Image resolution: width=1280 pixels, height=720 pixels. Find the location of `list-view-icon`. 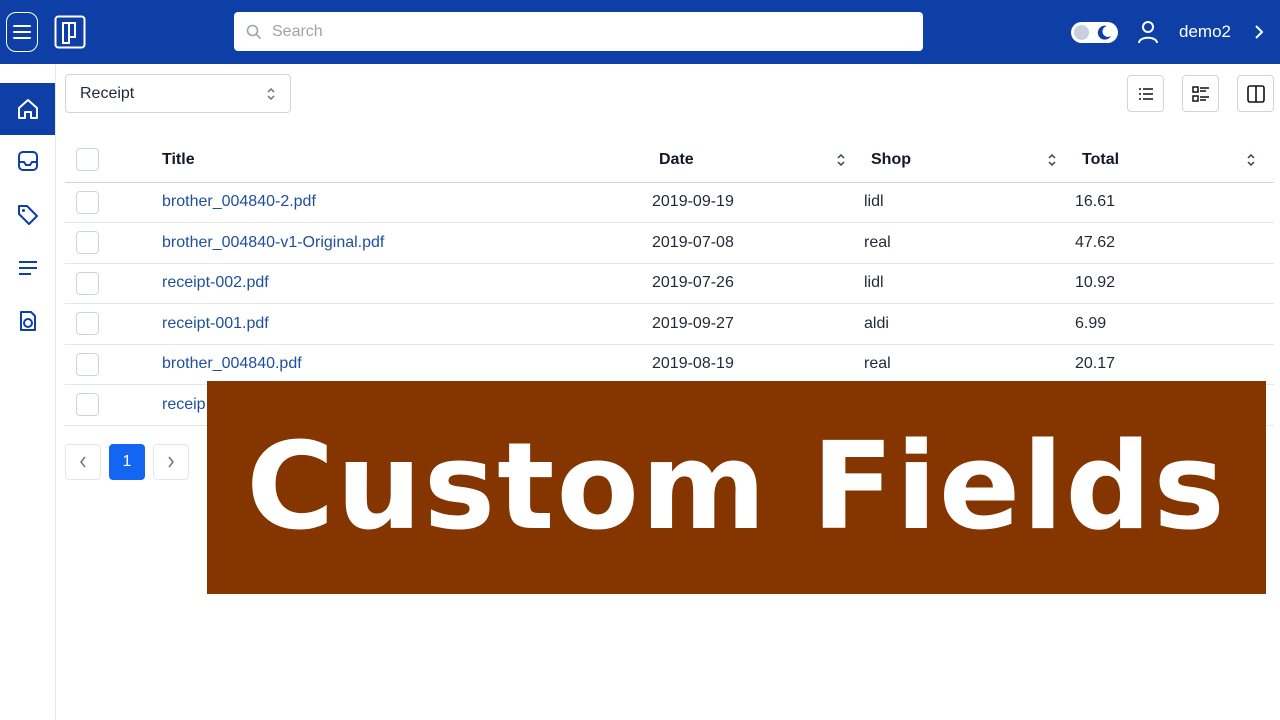

list-view-icon is located at coordinates (1145, 93).